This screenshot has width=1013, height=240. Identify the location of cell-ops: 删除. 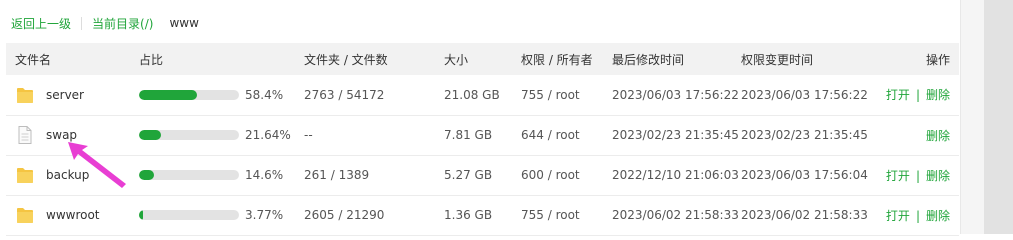
(913, 135).